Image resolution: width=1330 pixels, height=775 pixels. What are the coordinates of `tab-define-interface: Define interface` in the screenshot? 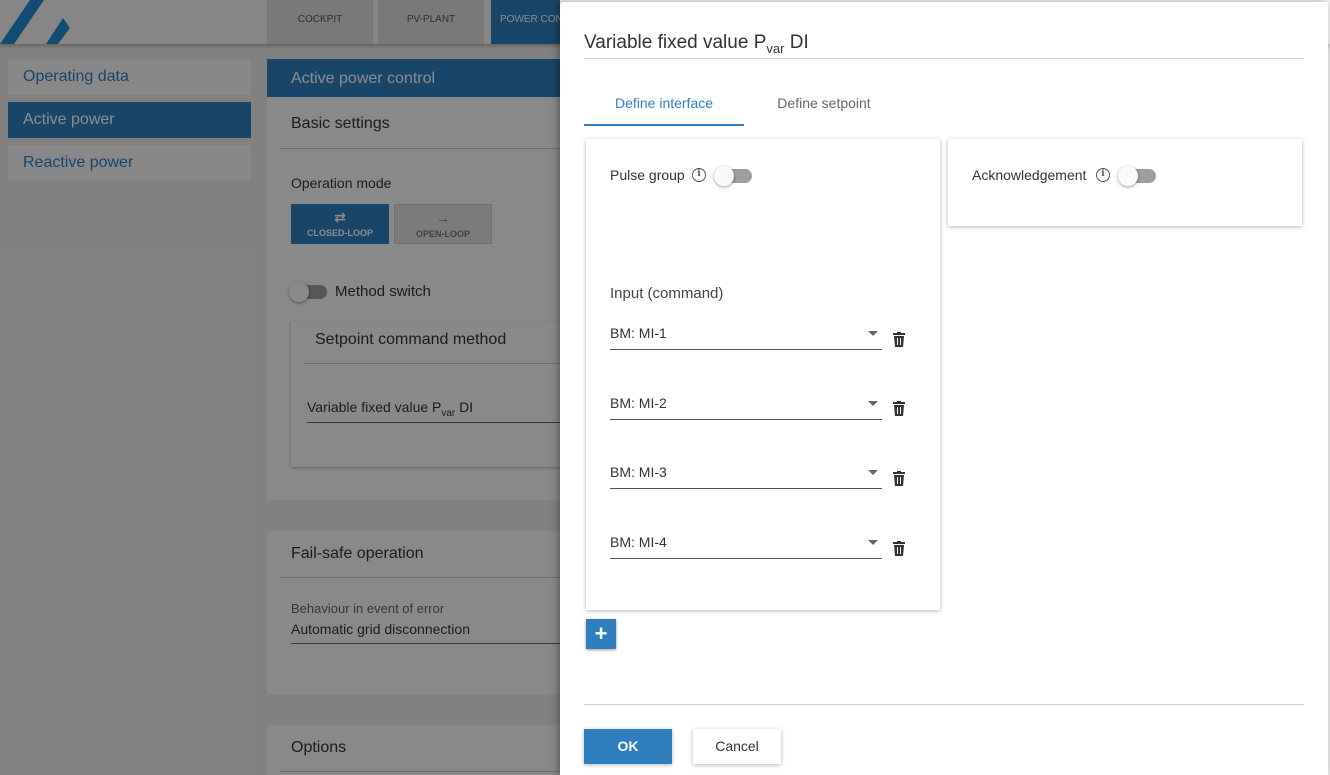 It's located at (664, 106).